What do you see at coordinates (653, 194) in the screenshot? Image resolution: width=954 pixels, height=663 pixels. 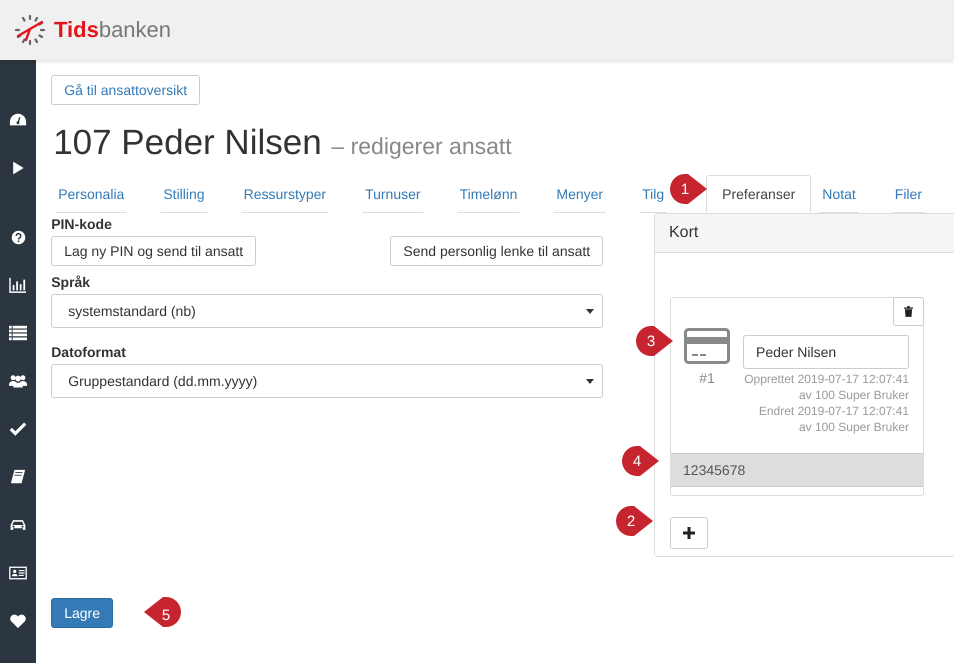 I see `tab: Tilg` at bounding box center [653, 194].